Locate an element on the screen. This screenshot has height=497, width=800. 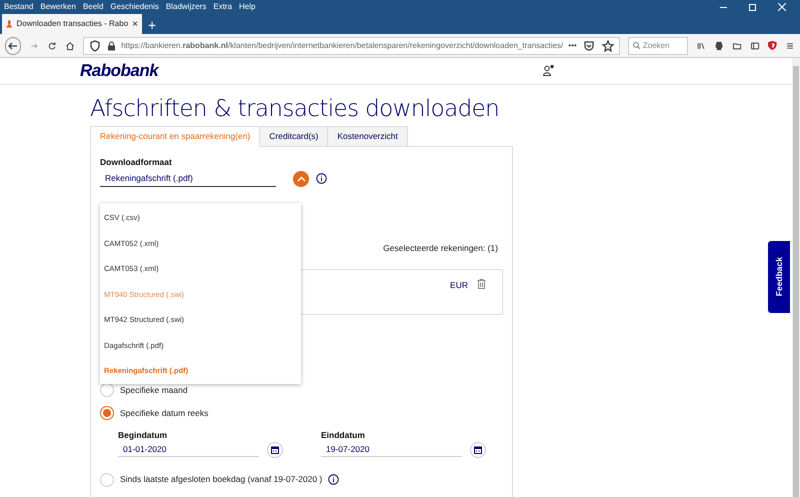
date-field: 19-07-2020 is located at coordinates (391, 450).